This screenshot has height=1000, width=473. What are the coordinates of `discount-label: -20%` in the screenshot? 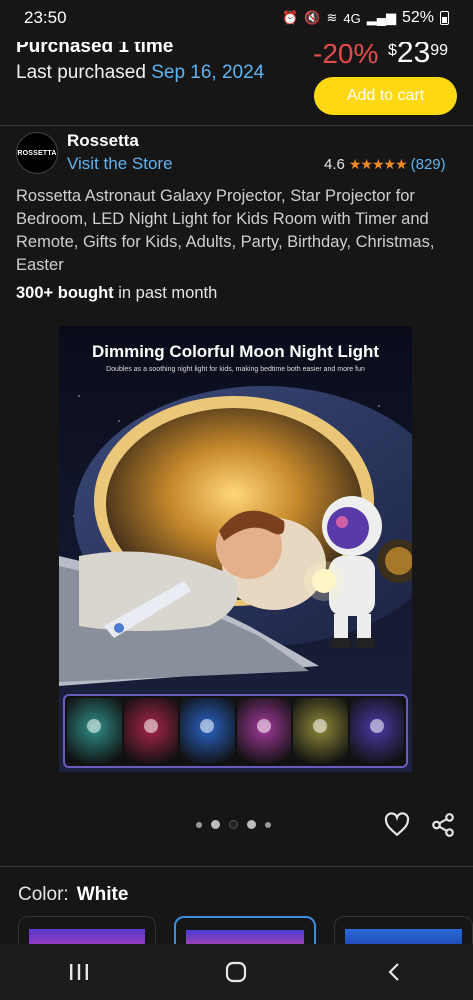 It's located at (346, 53).